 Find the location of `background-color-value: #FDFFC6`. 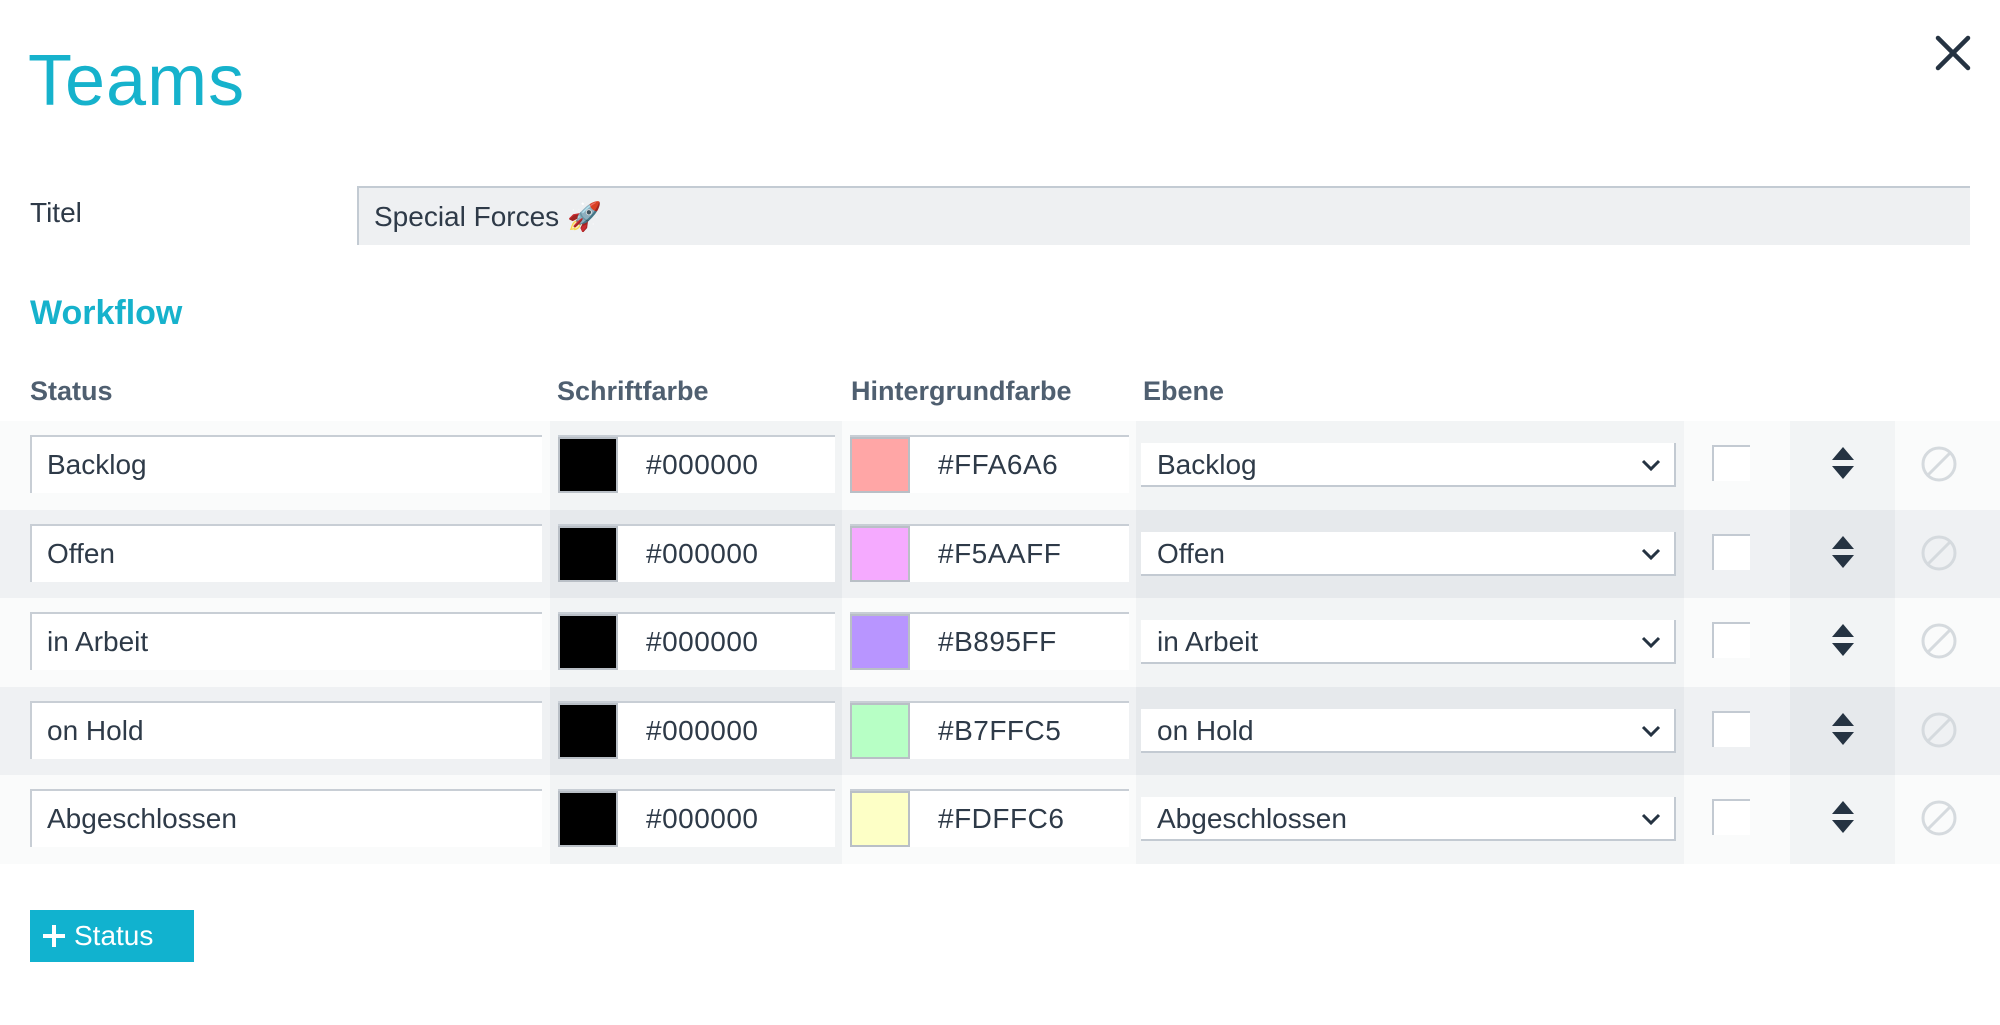

background-color-value: #FDFFC6 is located at coordinates (1001, 819).